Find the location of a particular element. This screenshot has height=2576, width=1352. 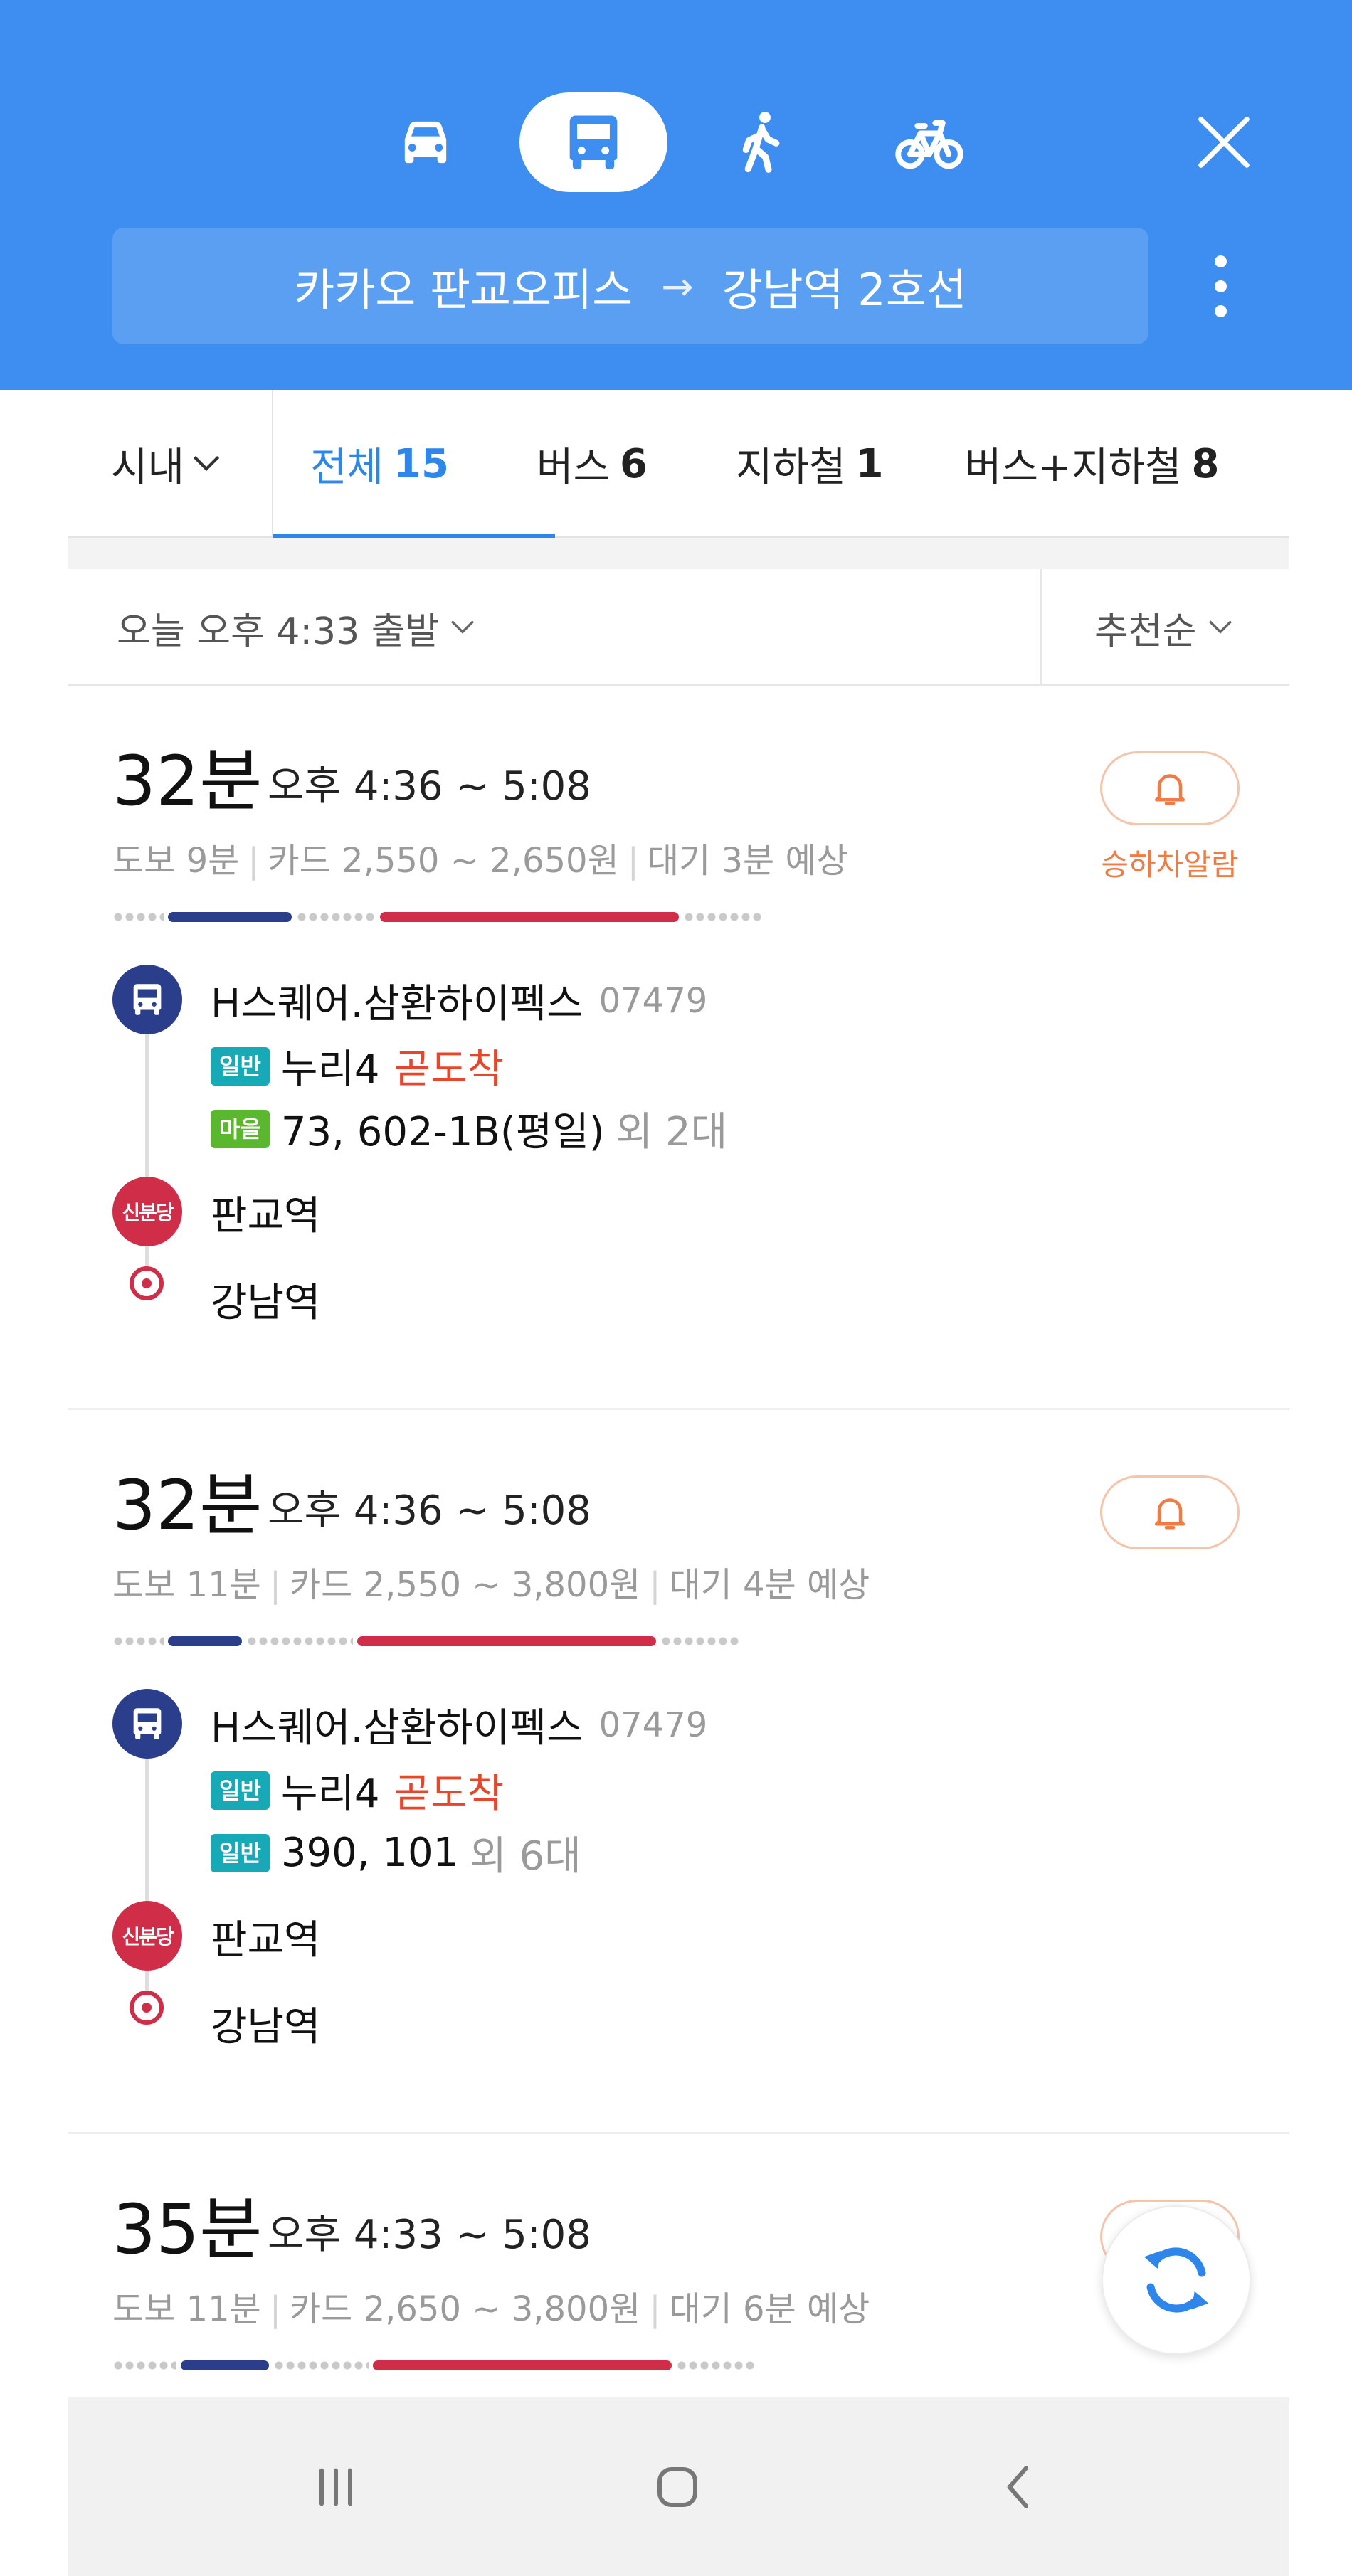

tab-bus-subway: 버스+지하철 8 is located at coordinates (1092, 464).